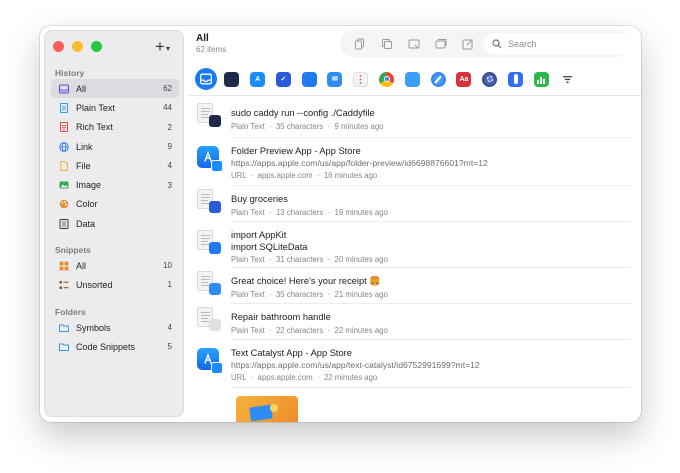 The height and width of the screenshot is (473, 680). Describe the element at coordinates (567, 79) in the screenshot. I see `filter-options-button` at that location.